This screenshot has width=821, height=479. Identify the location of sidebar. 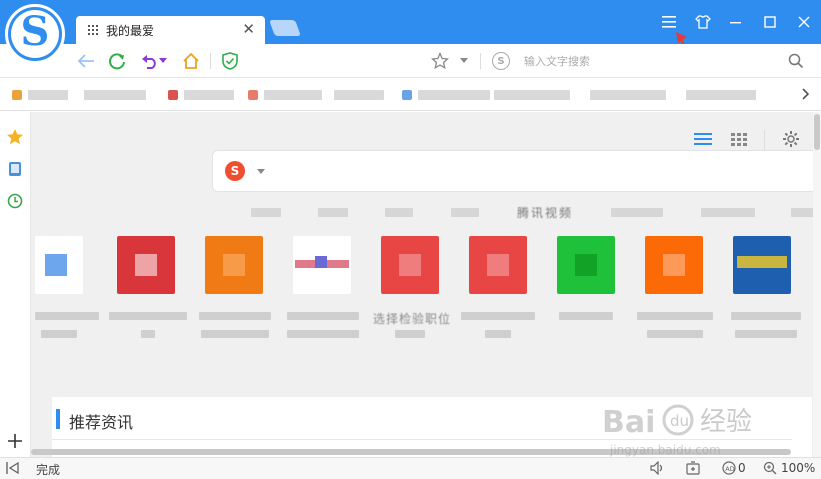
(15, 284).